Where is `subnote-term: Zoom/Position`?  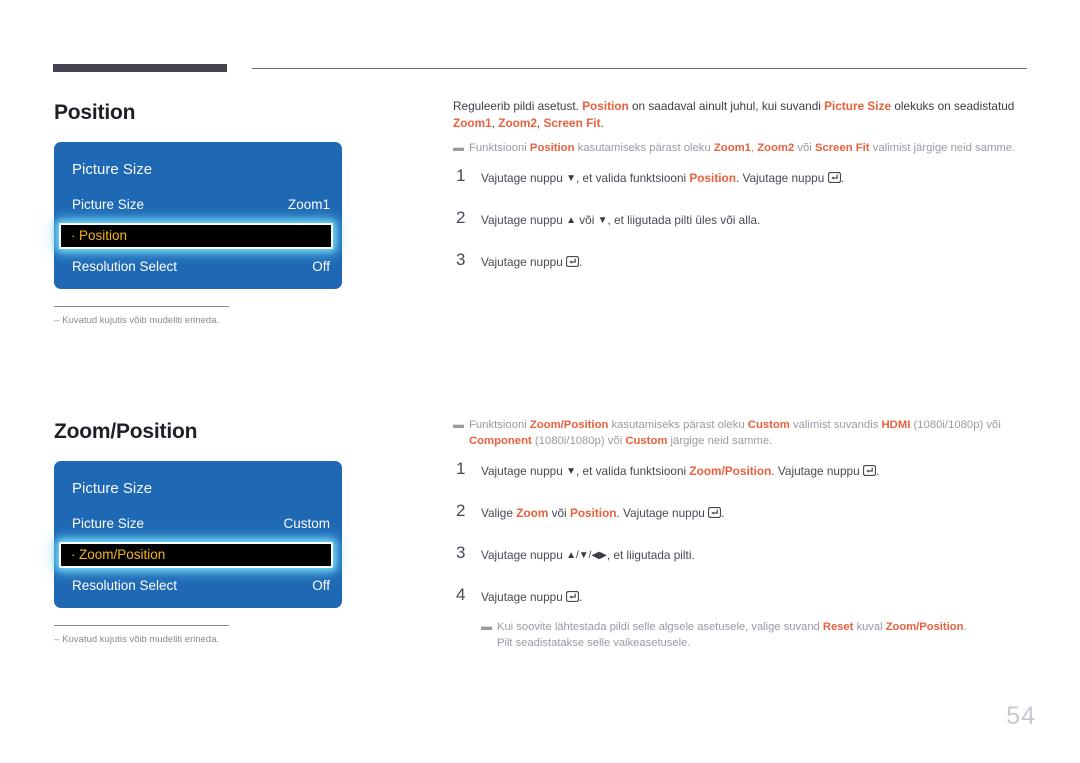
subnote-term: Zoom/Position is located at coordinates (924, 627).